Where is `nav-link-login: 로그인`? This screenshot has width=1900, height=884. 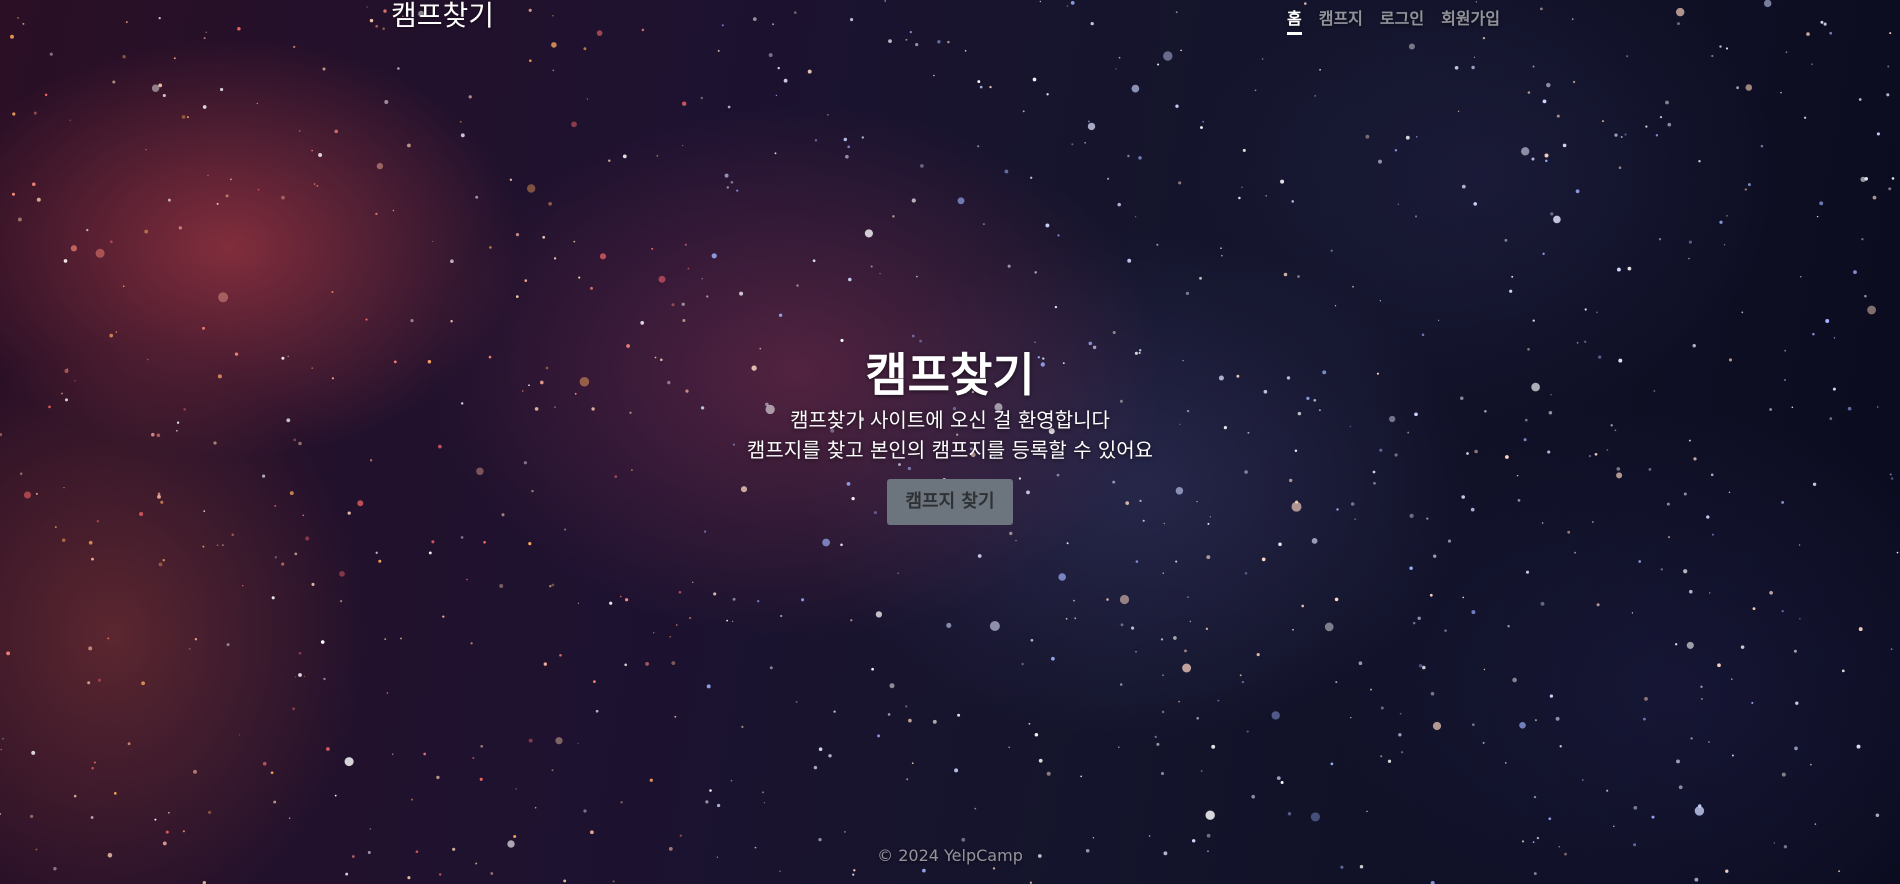
nav-link-login: 로그인 is located at coordinates (1402, 20).